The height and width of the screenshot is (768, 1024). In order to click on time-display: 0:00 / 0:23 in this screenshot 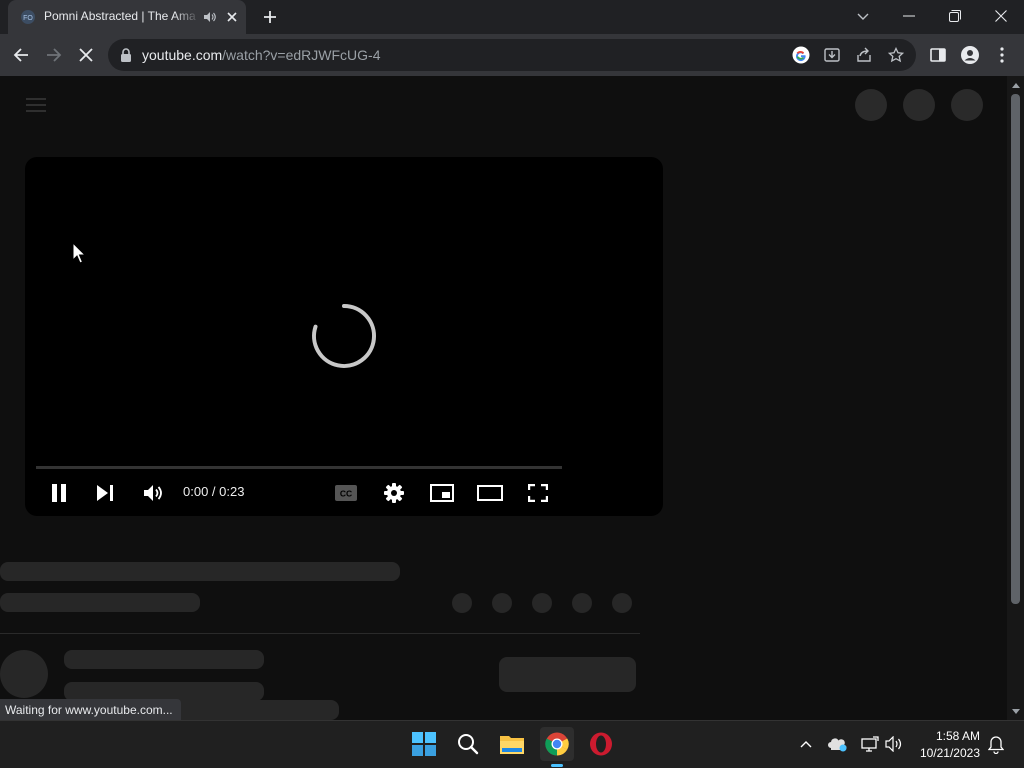, I will do `click(214, 491)`.